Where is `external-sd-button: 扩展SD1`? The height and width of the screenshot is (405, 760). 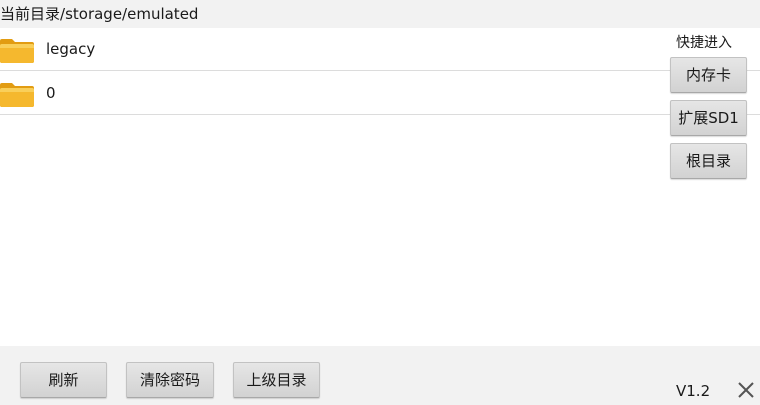
external-sd-button: 扩展SD1 is located at coordinates (708, 118).